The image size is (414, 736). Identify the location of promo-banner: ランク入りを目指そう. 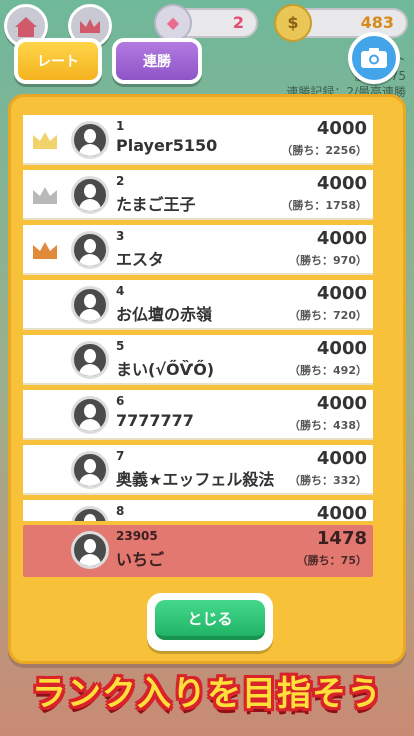
(207, 694).